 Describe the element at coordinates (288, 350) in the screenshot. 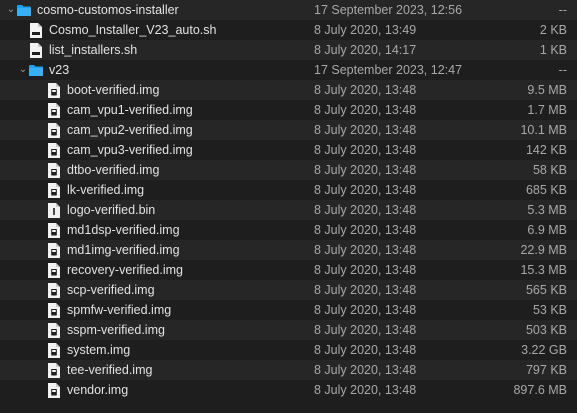

I see `file-row: system.img 8 July 2020, 13:48 3.22 GB` at that location.